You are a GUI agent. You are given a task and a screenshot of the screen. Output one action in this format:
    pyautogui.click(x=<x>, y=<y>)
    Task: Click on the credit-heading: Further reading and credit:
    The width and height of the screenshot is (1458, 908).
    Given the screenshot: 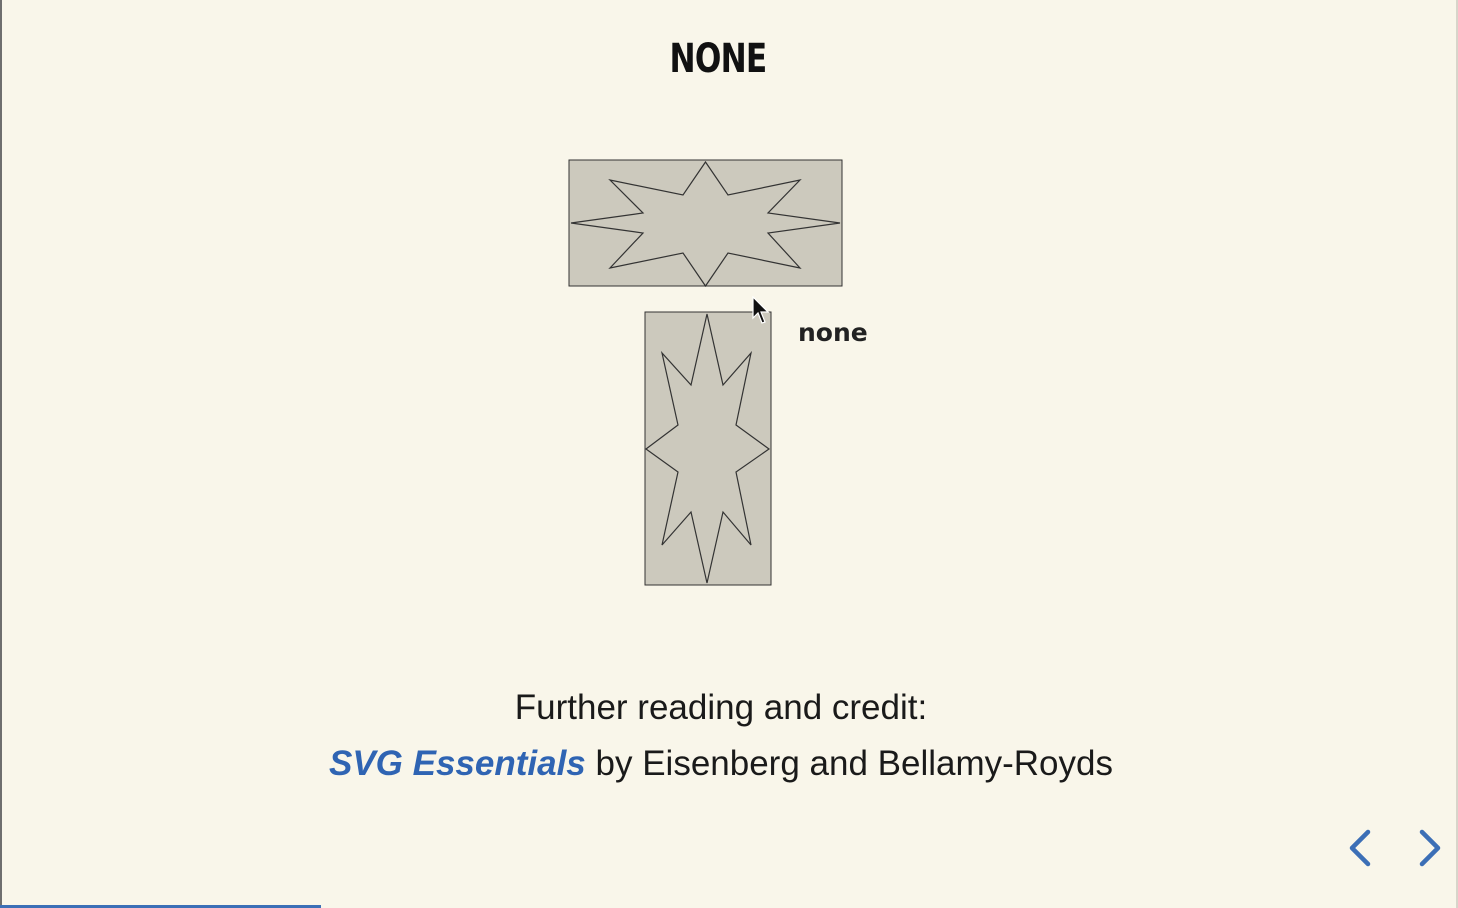 What is the action you would take?
    pyautogui.click(x=721, y=707)
    